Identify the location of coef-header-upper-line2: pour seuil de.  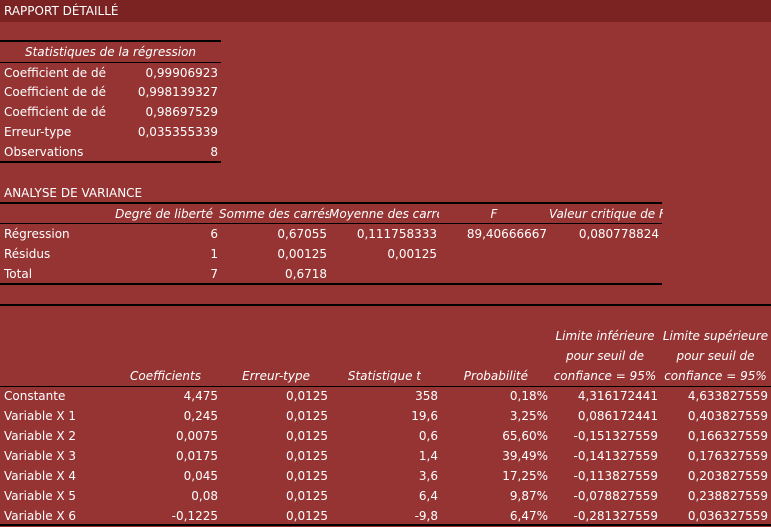
(715, 356).